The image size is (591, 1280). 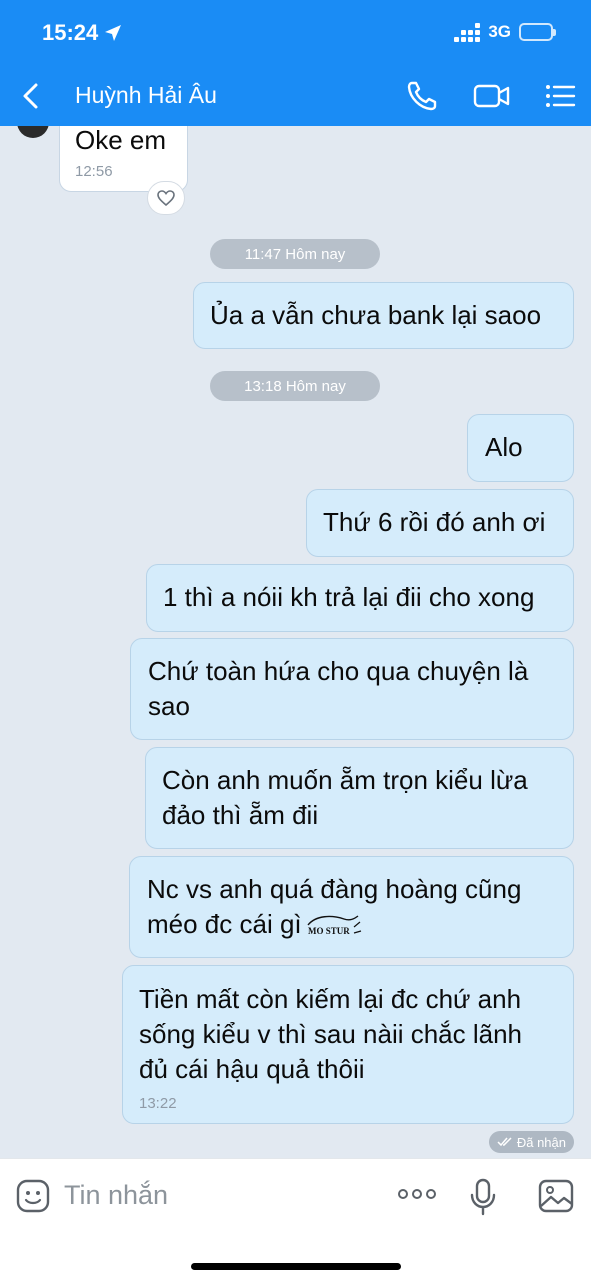 What do you see at coordinates (541, 1142) in the screenshot?
I see `delivery-status-text: Đã nhận` at bounding box center [541, 1142].